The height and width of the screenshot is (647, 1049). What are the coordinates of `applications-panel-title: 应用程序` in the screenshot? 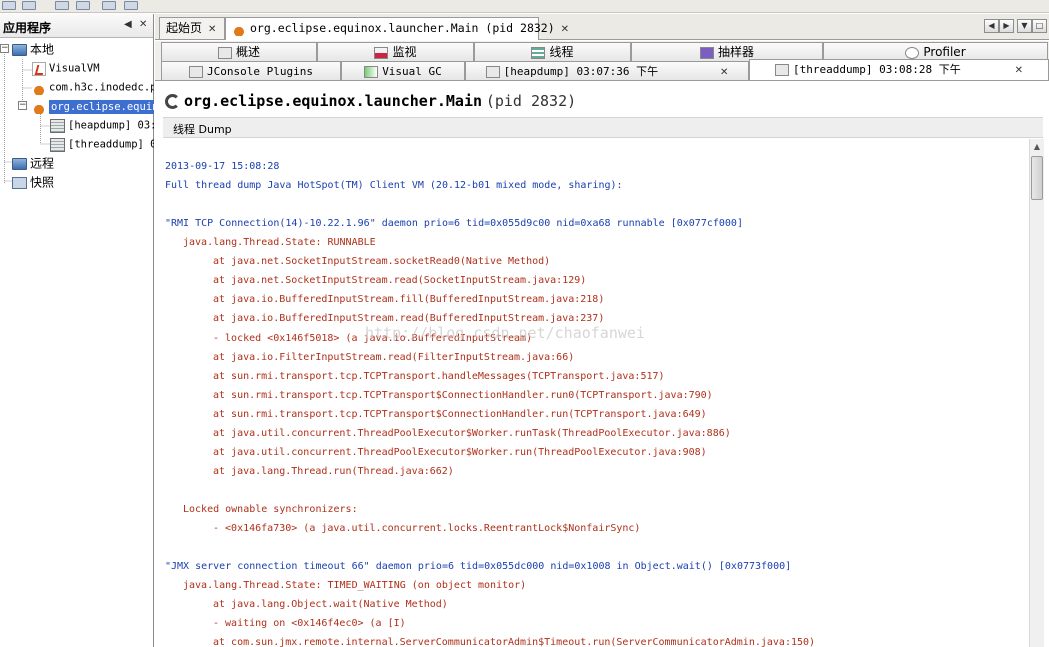 It's located at (27, 28).